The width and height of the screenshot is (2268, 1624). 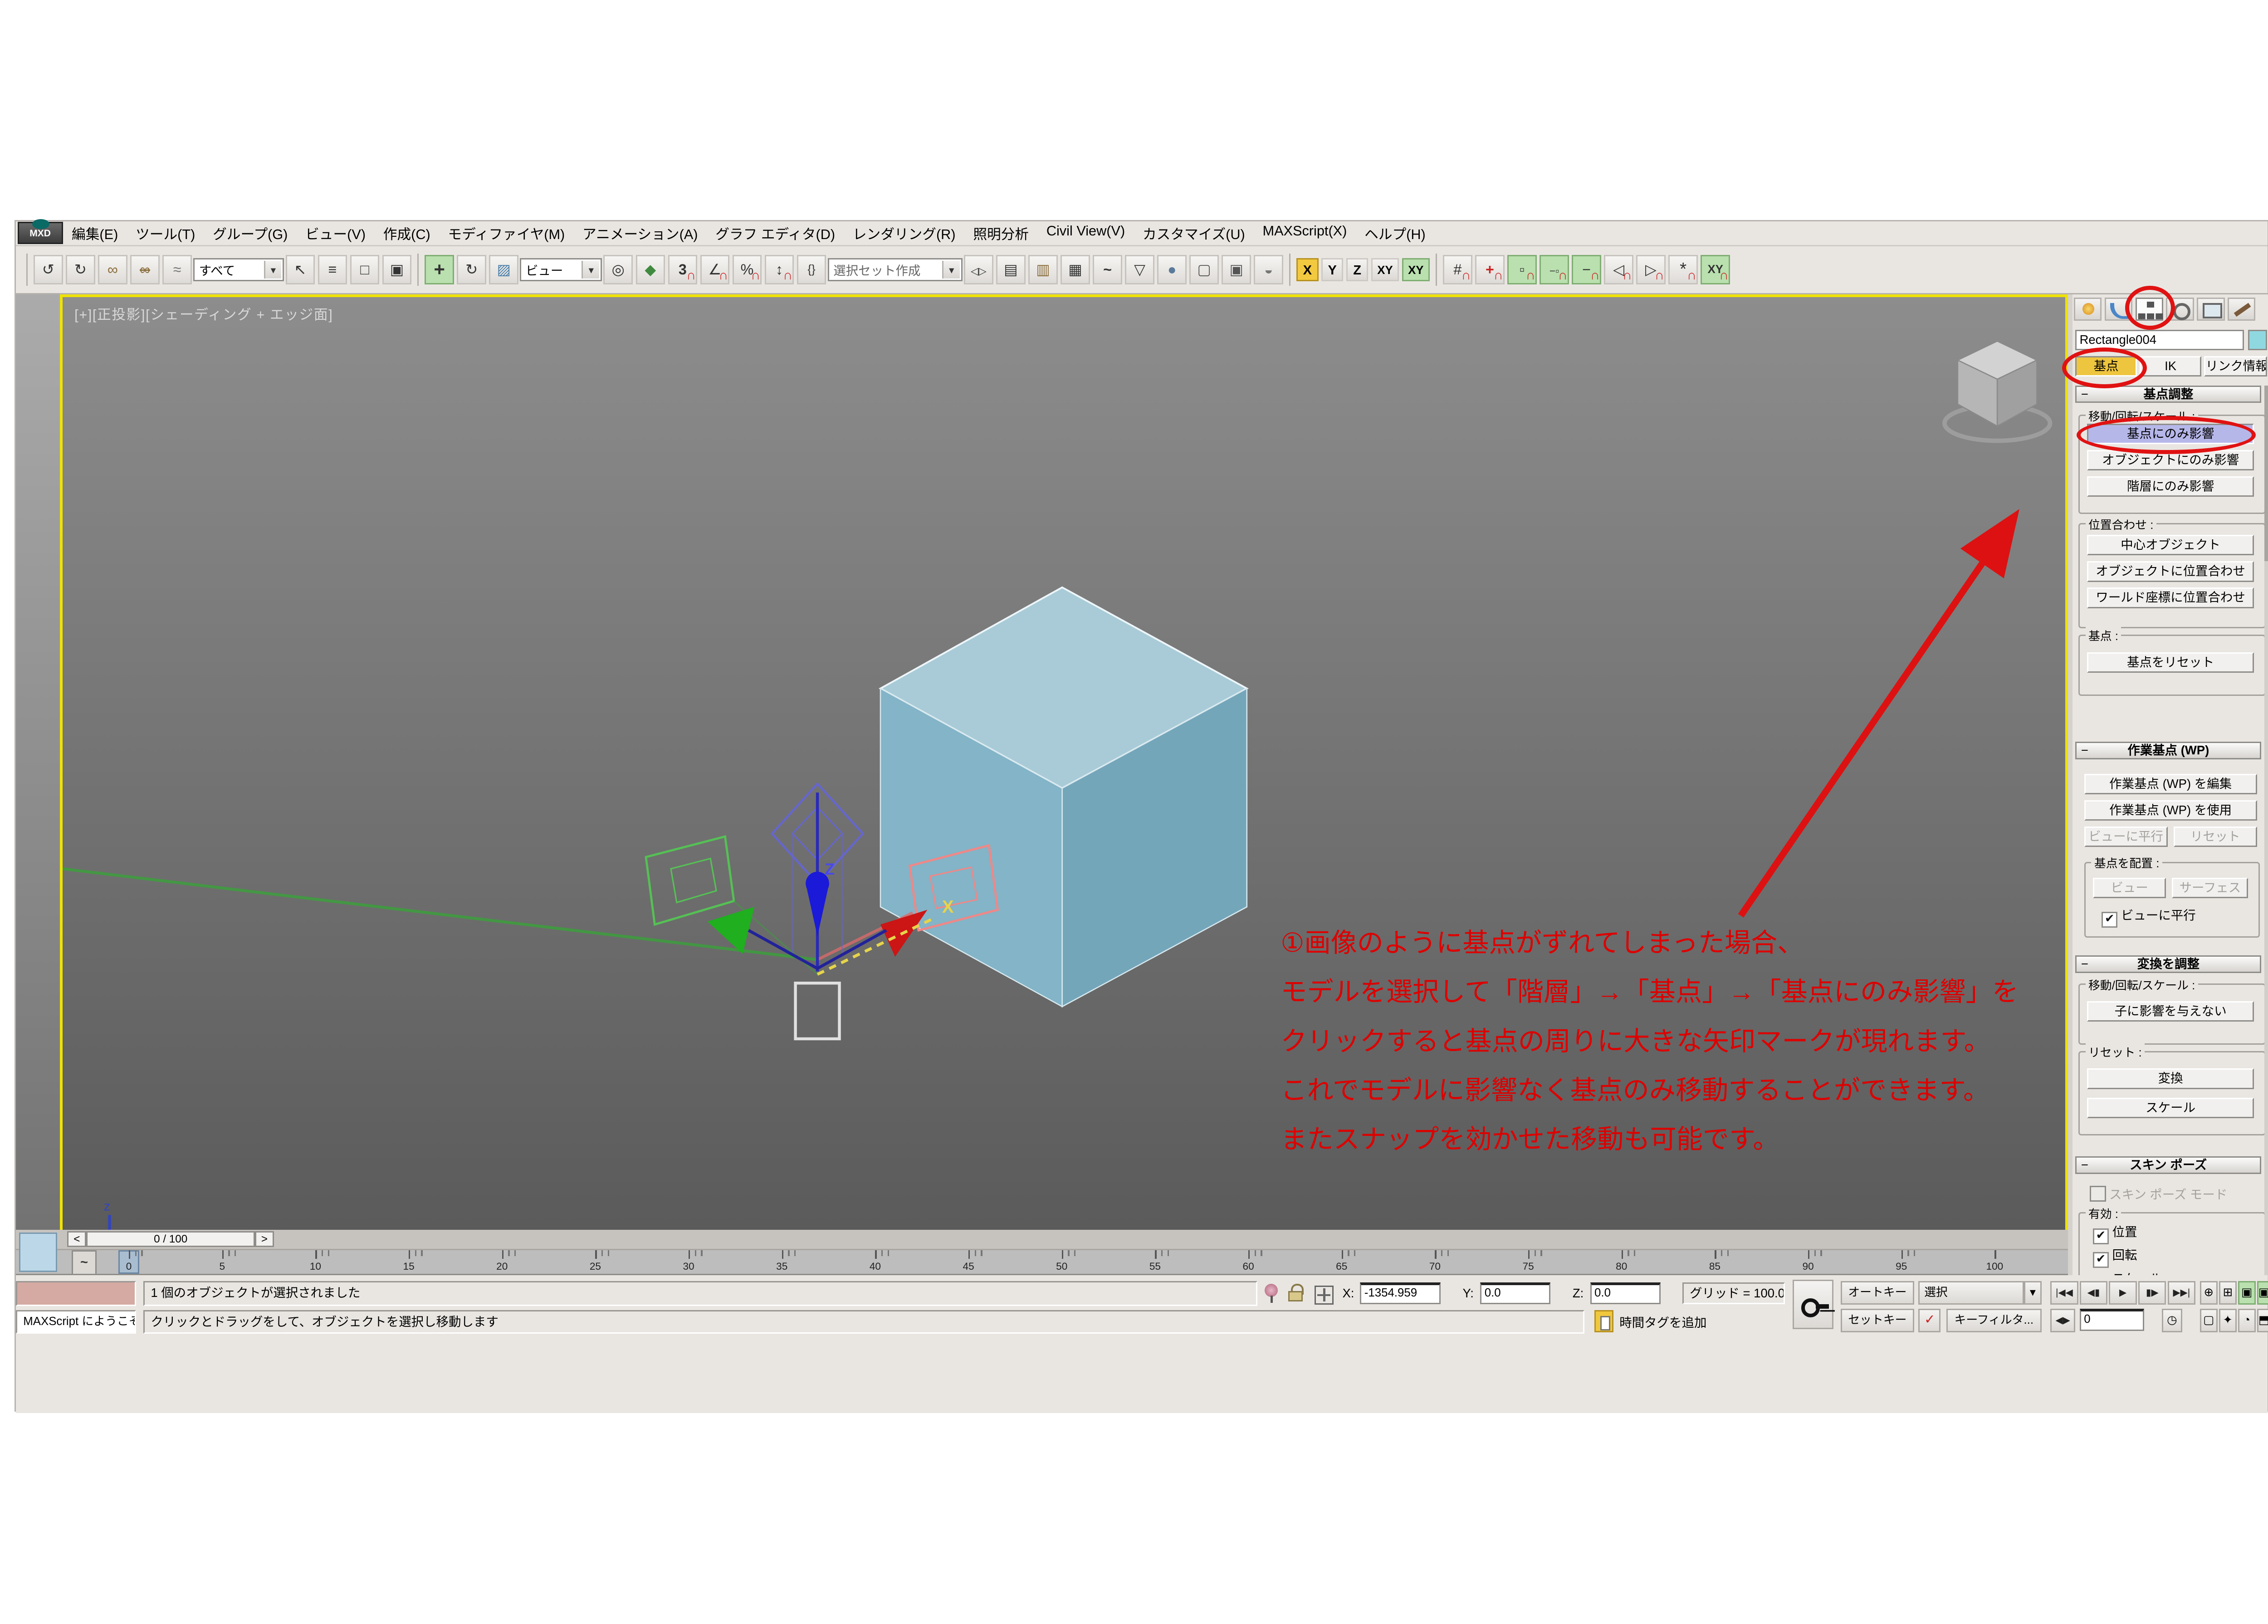 I want to click on zoom-region-icon: ▢, so click(x=2209, y=1320).